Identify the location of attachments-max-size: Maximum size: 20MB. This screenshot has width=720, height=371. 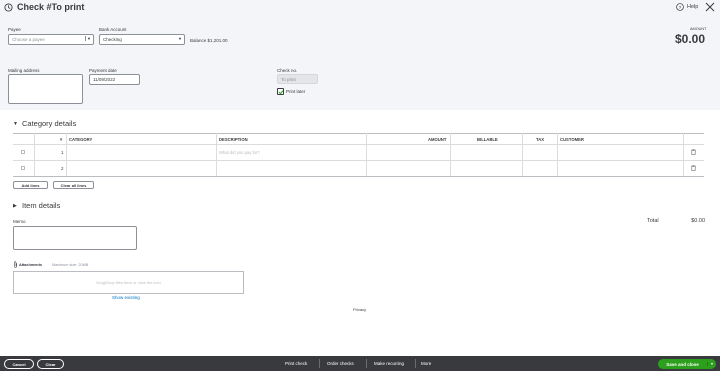
(70, 265).